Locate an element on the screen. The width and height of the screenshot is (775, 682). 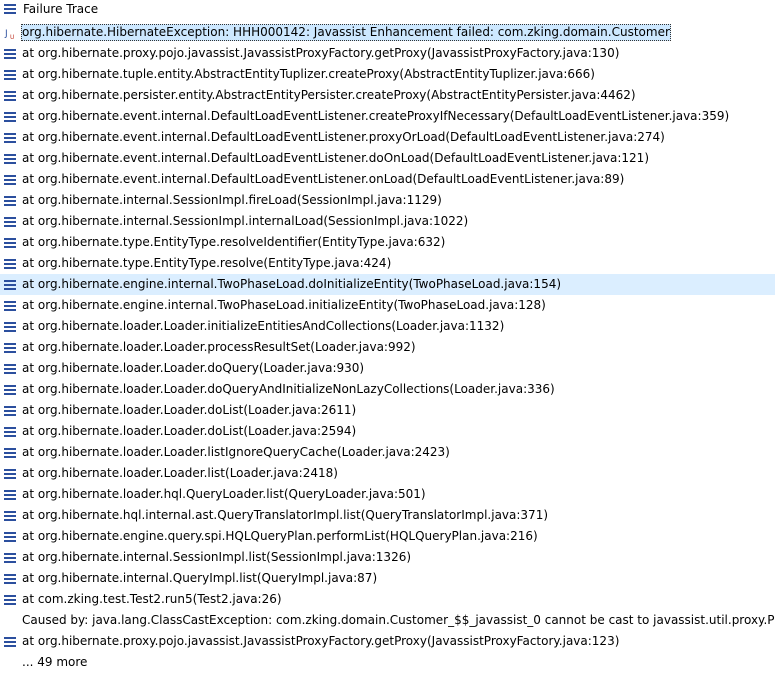
panel-title: Failure Trace is located at coordinates (61, 9).